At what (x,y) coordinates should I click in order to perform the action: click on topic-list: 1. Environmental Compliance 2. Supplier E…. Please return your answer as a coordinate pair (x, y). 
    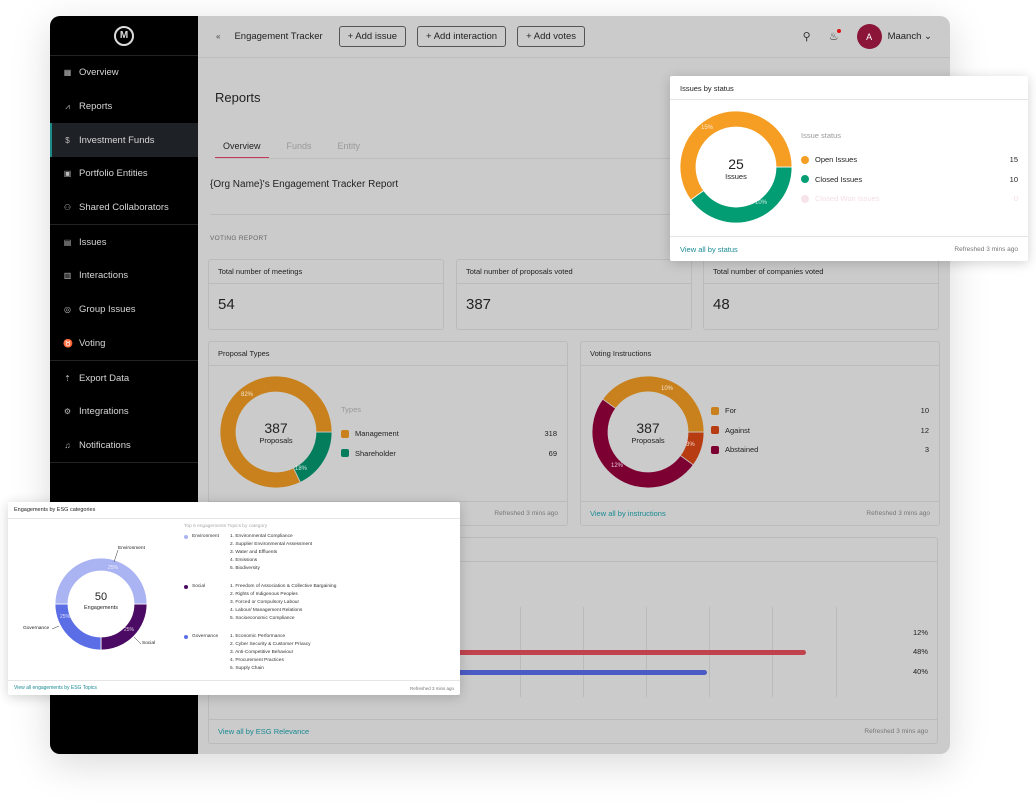
    Looking at the image, I should click on (271, 554).